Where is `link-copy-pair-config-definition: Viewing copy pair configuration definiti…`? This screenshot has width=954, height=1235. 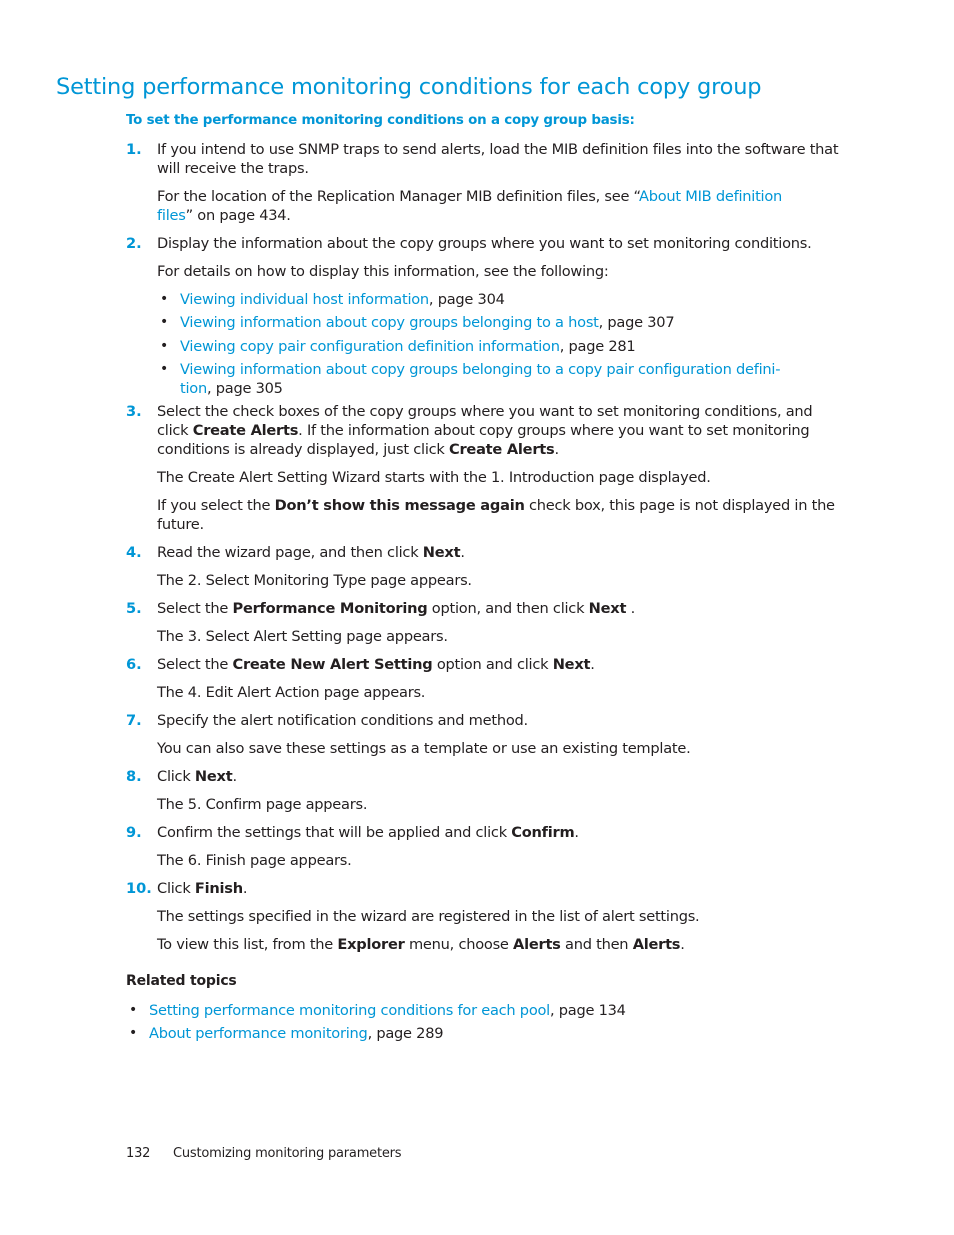 link-copy-pair-config-definition: Viewing copy pair configuration definiti… is located at coordinates (370, 346).